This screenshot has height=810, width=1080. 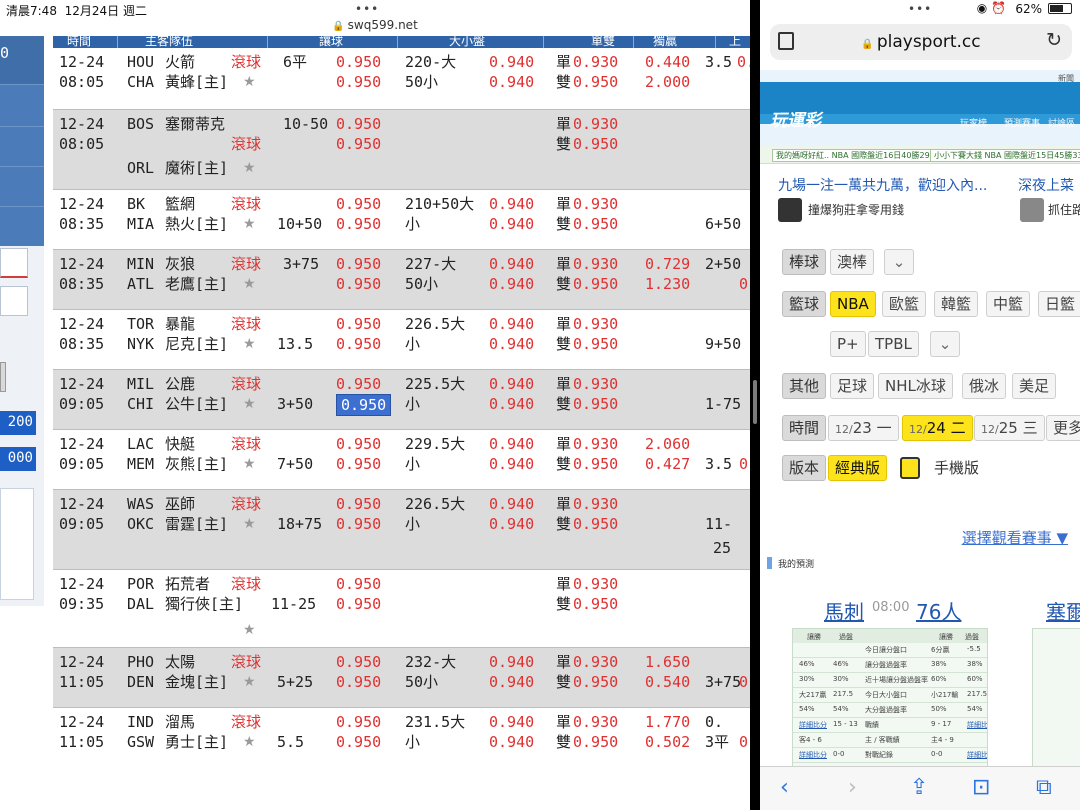 I want to click on filter-chip-nfl: 美足, so click(x=1034, y=386).